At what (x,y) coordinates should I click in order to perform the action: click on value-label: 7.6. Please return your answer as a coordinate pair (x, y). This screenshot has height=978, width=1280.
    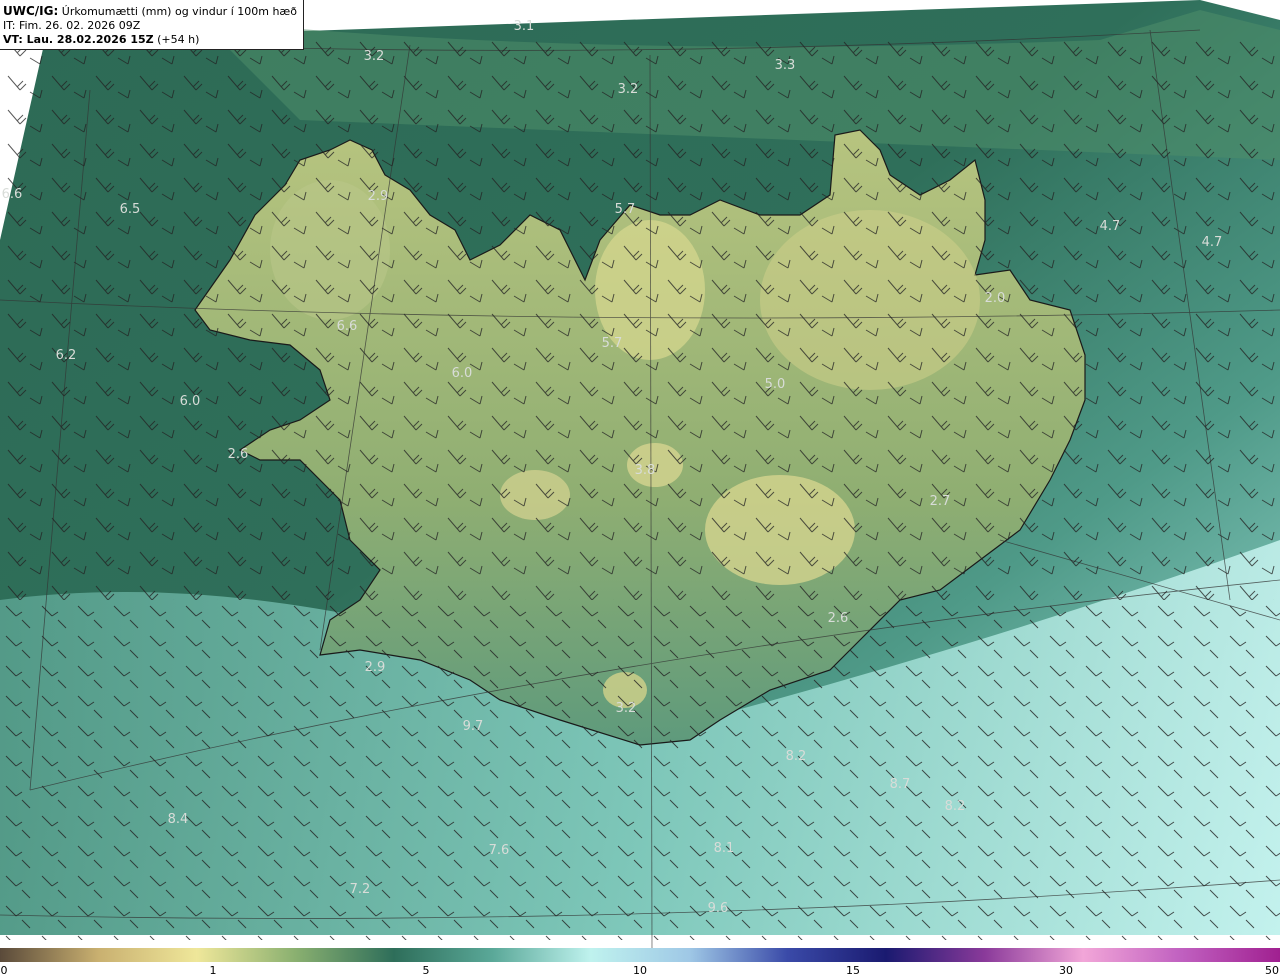
    Looking at the image, I should click on (499, 850).